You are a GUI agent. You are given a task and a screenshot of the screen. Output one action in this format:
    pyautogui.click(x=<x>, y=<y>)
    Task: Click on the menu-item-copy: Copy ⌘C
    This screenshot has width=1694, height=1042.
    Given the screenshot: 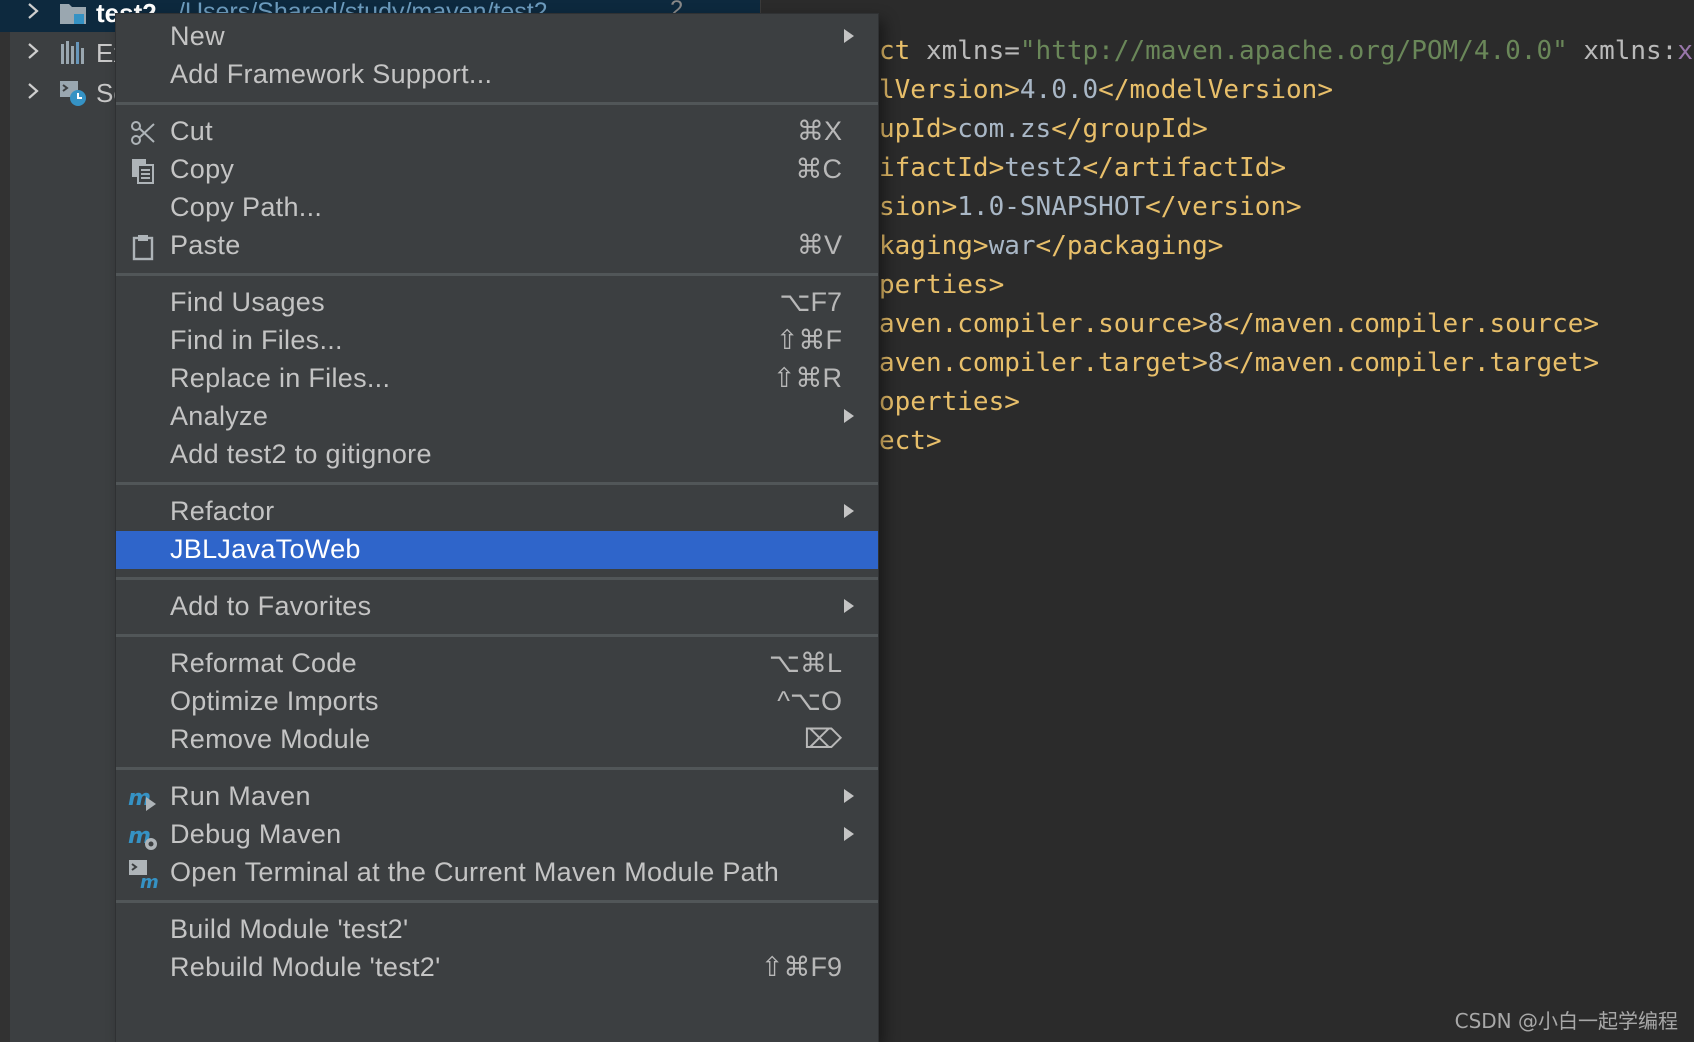 What is the action you would take?
    pyautogui.click(x=497, y=170)
    